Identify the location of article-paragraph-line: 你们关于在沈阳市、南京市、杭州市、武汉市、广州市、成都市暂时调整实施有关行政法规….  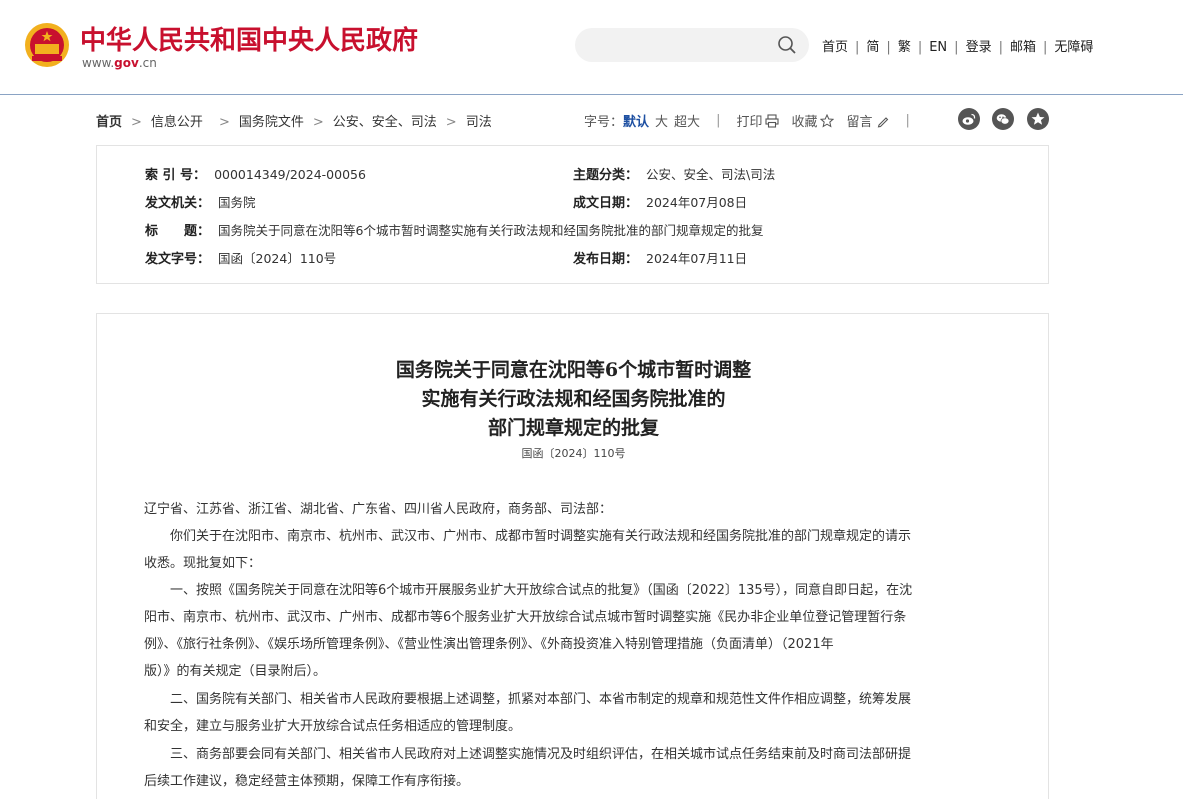
(541, 536).